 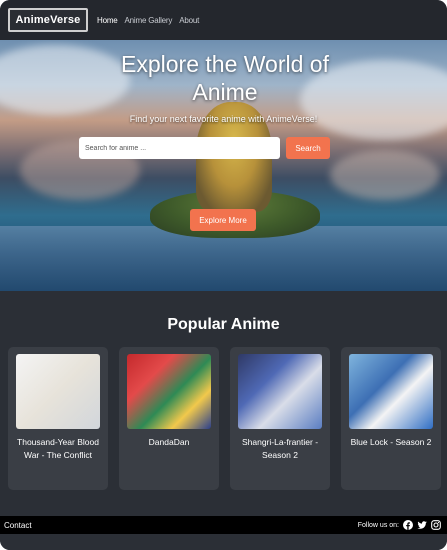 I want to click on twitter-icon, so click(x=422, y=525).